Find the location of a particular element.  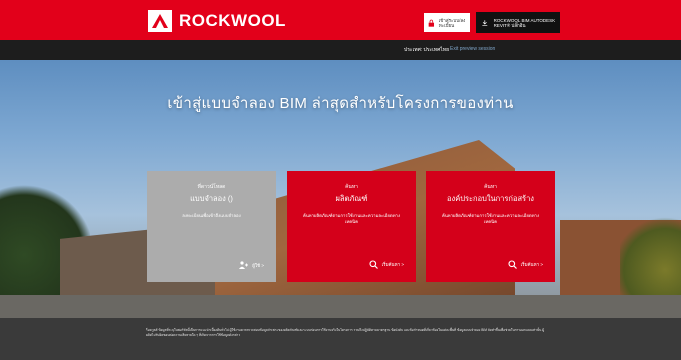

card-user-action: ผู้ใช้ > is located at coordinates (251, 265).